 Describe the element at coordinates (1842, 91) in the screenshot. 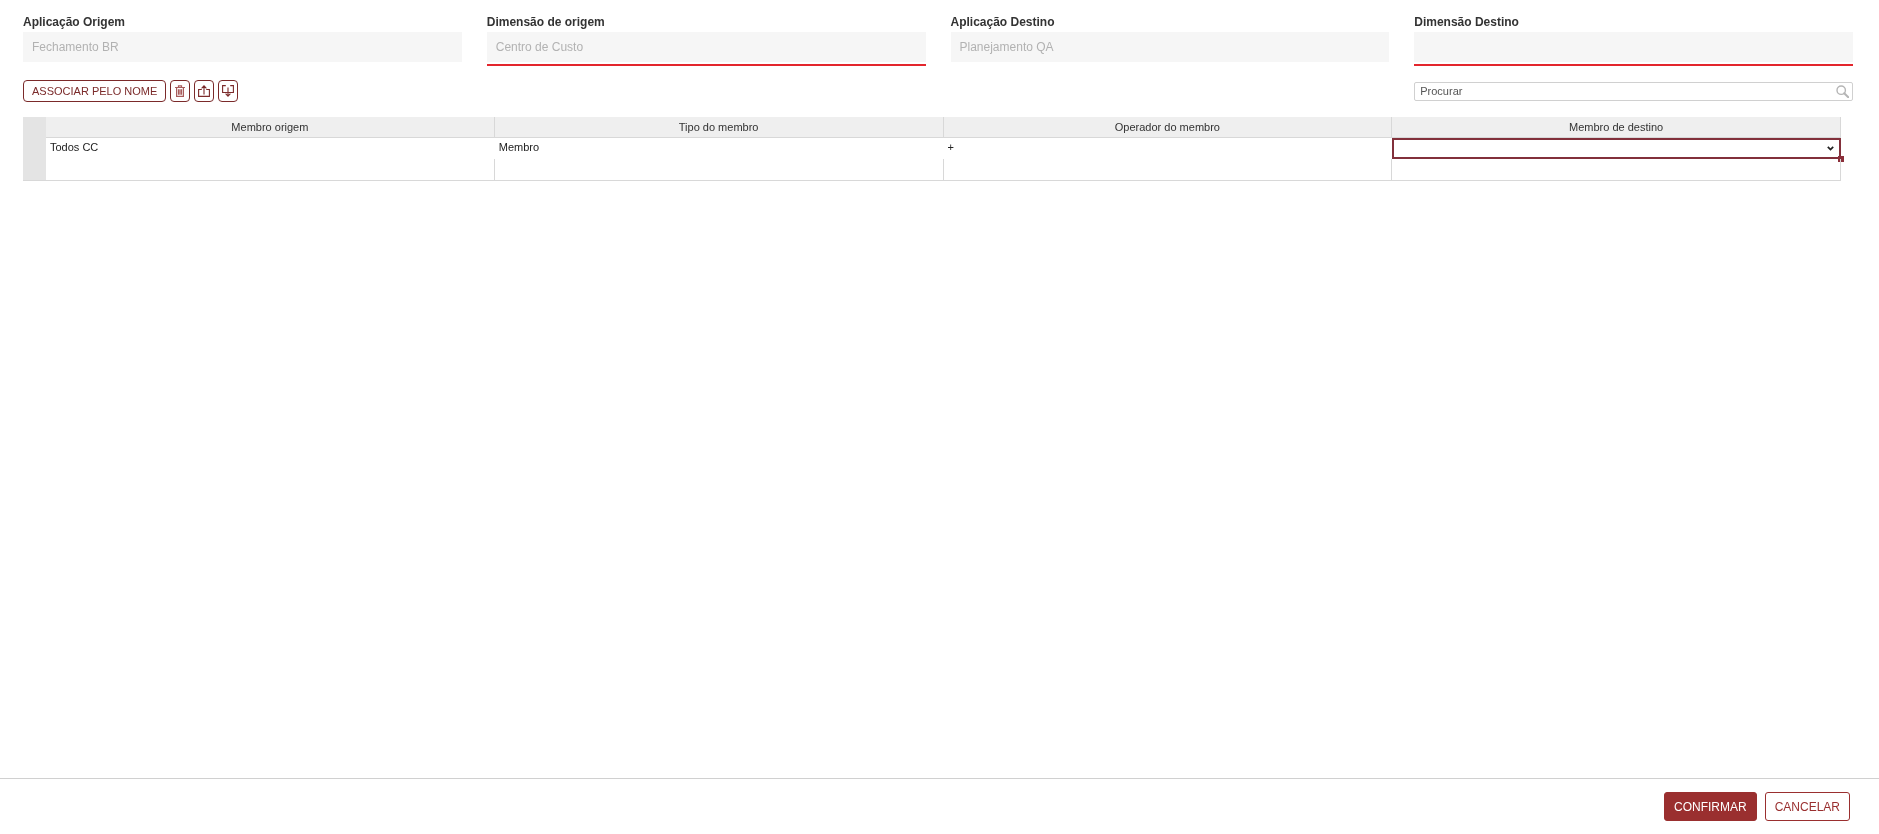

I see `search-icon` at that location.